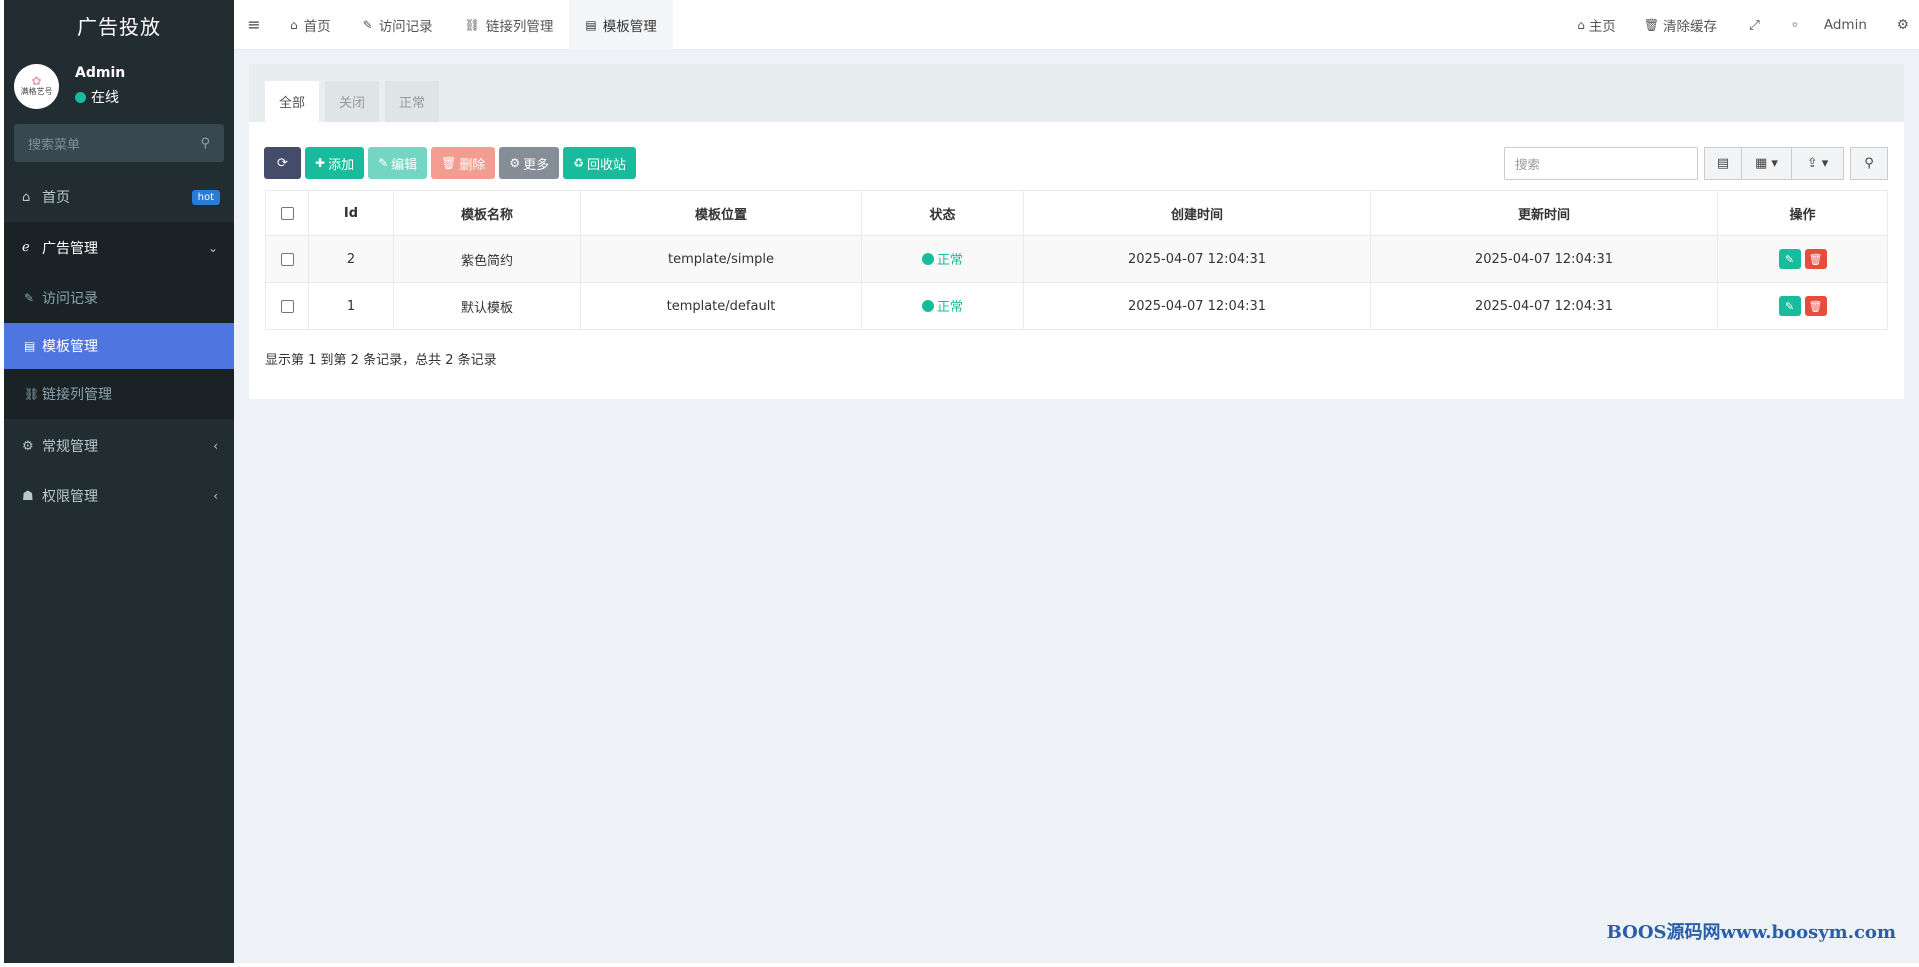  What do you see at coordinates (351, 213) in the screenshot?
I see `col-id: Id` at bounding box center [351, 213].